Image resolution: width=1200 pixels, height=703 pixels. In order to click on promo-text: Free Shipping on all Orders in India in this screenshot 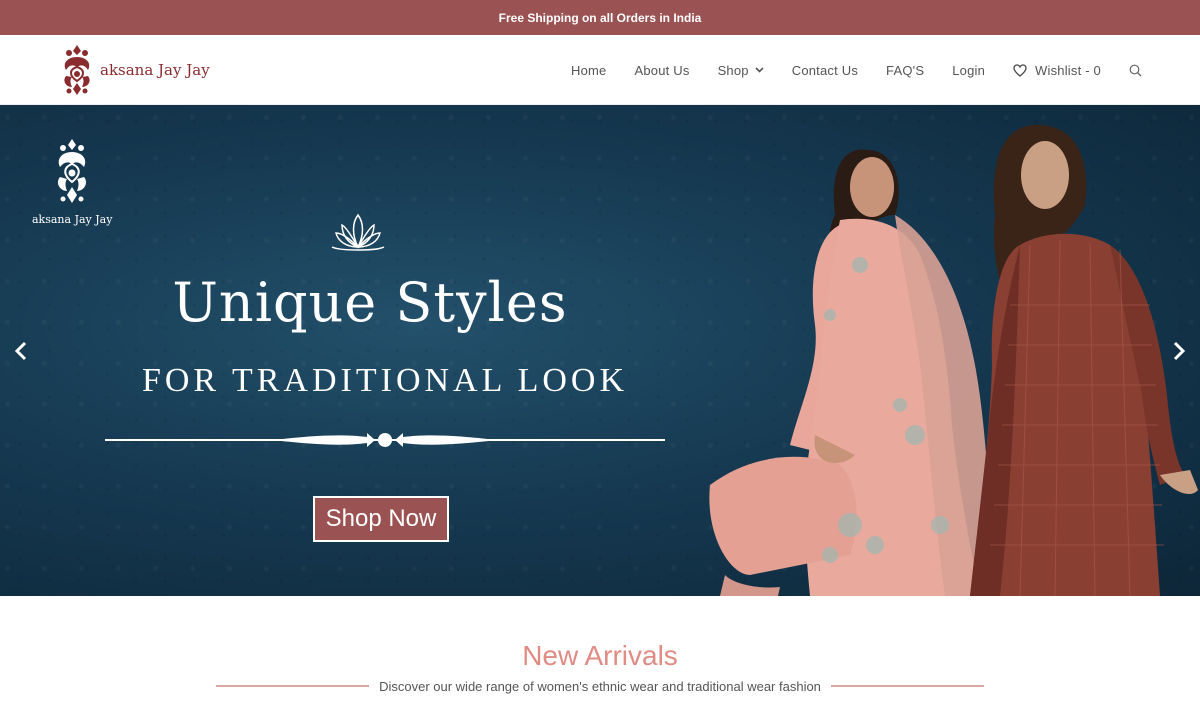, I will do `click(600, 17)`.